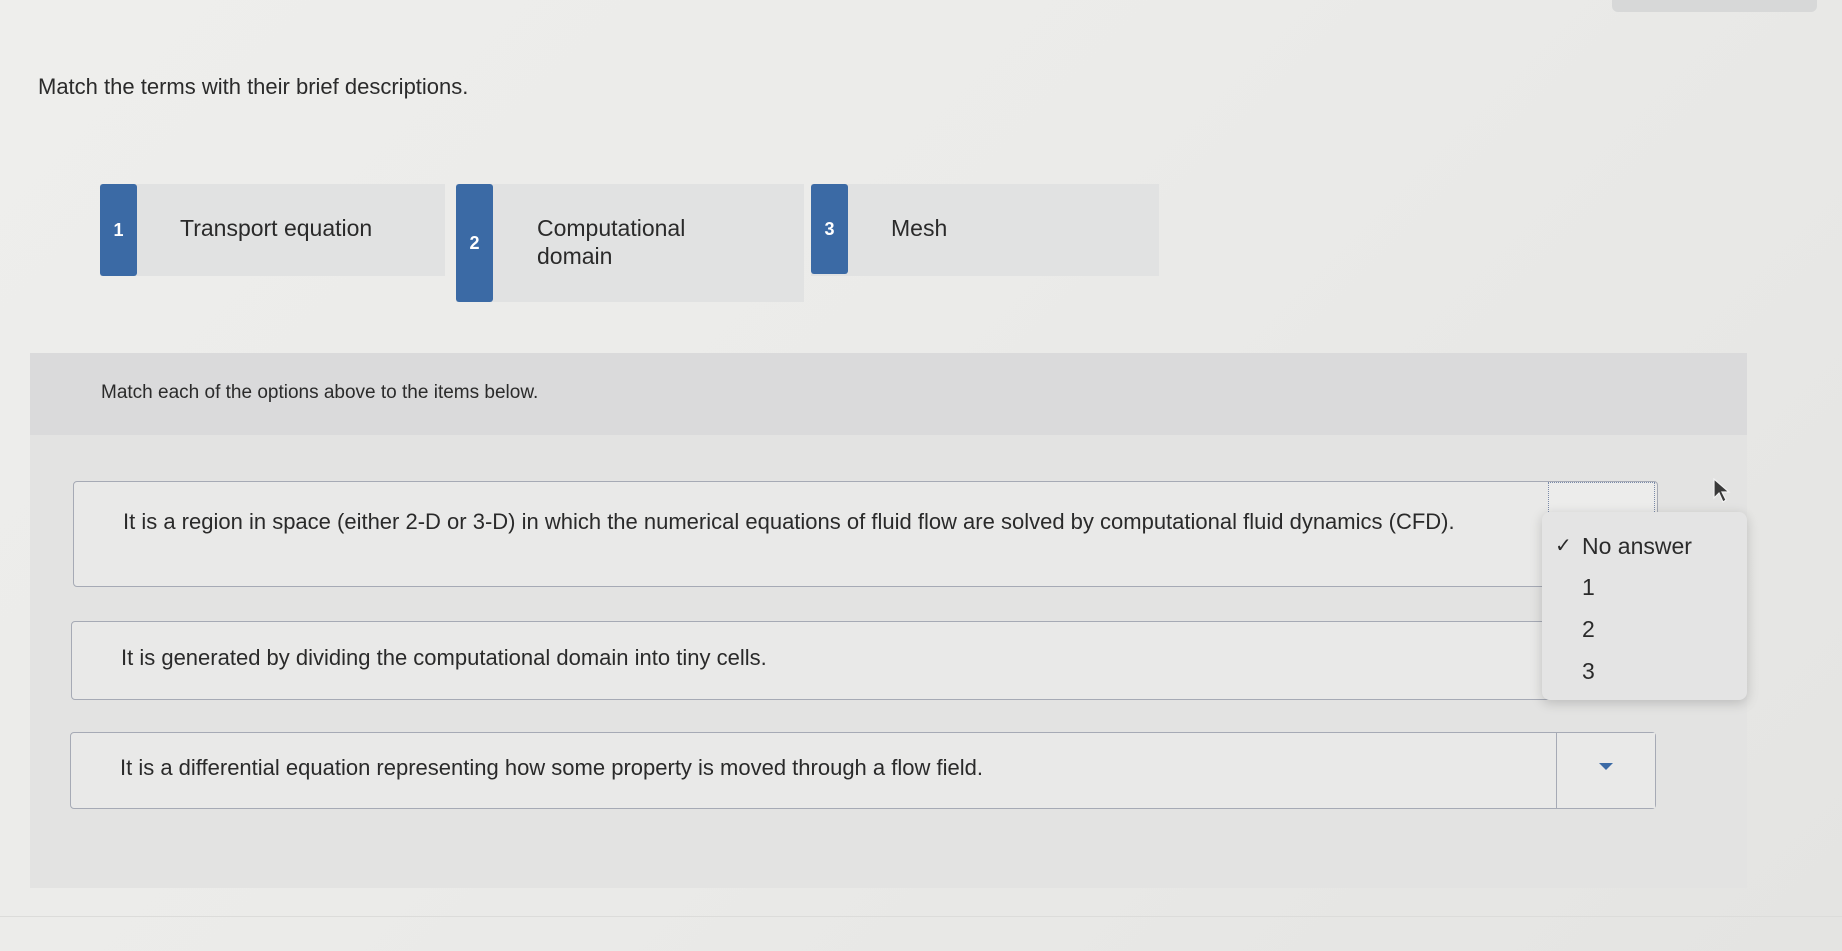  I want to click on term-card-3: 3 Mesh, so click(985, 230).